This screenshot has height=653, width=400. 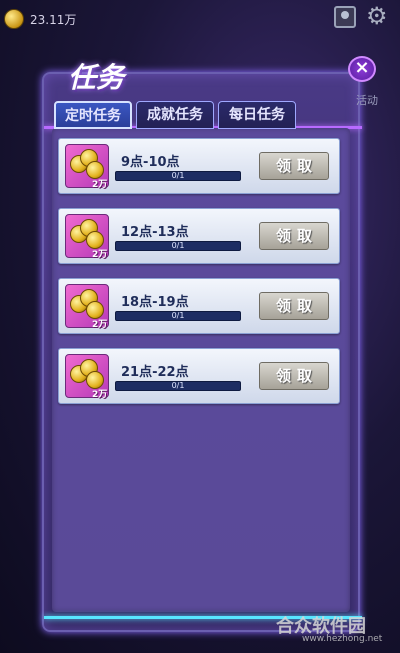 I want to click on balance-text: 23.11万, so click(x=53, y=20).